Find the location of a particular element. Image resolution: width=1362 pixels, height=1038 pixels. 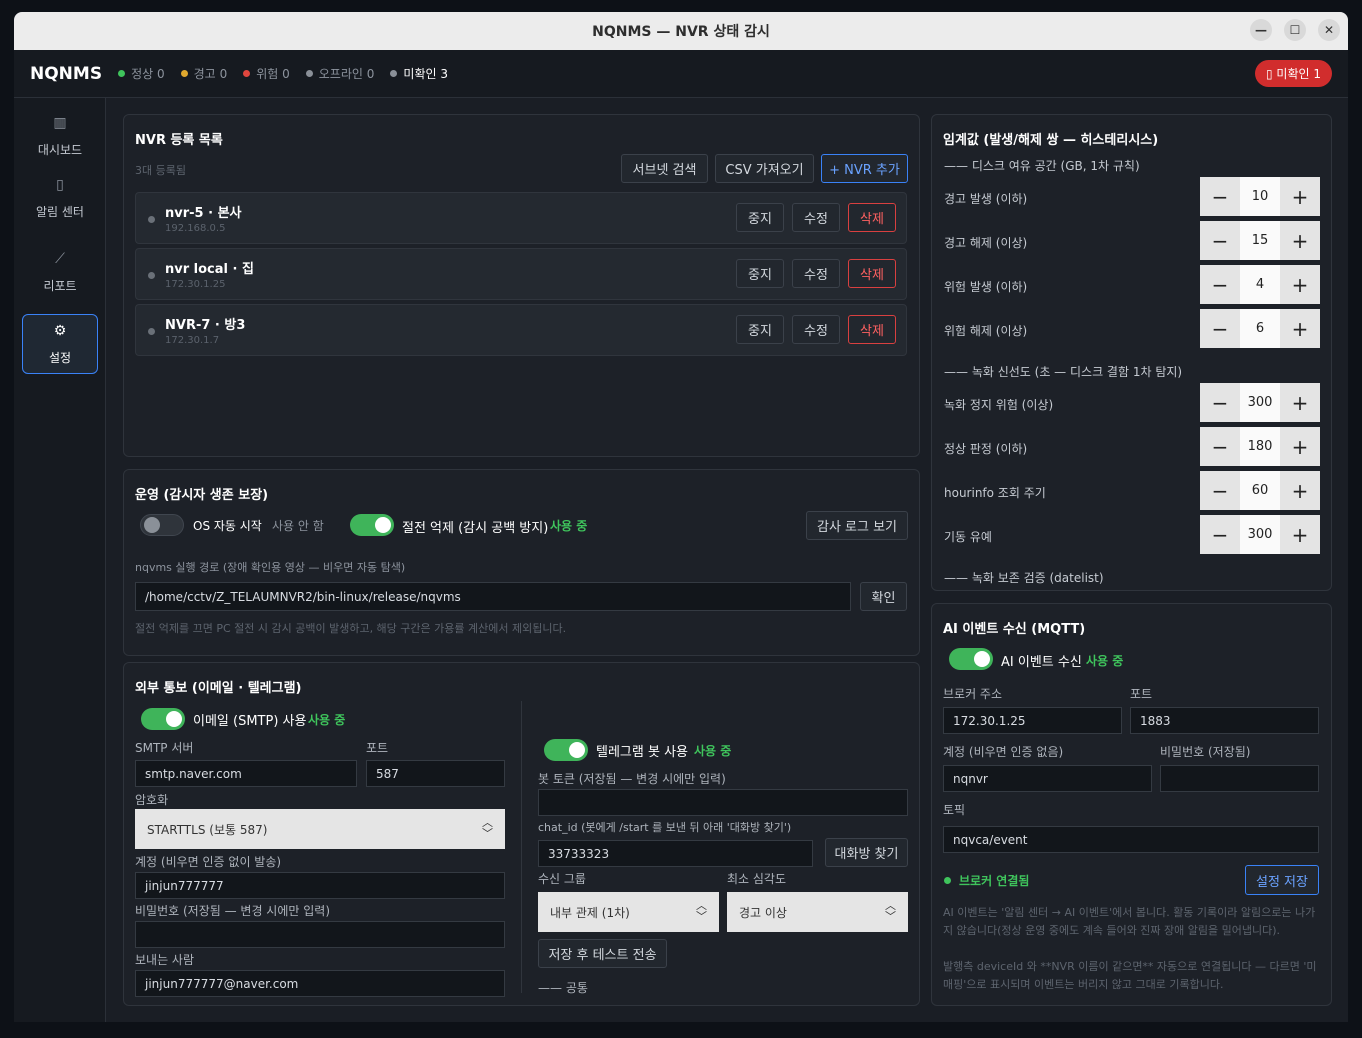

nvr-row: nvr local · 집 172.30.1.25 중지 수정 삭제 is located at coordinates (521, 274).